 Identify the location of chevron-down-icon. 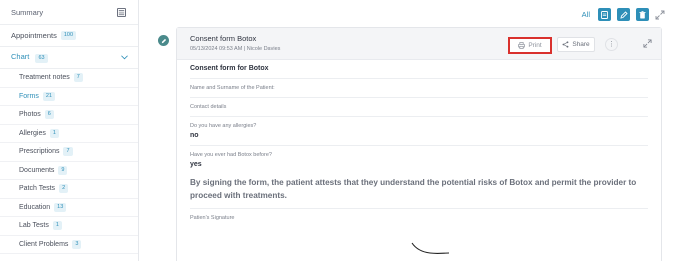
(124, 57).